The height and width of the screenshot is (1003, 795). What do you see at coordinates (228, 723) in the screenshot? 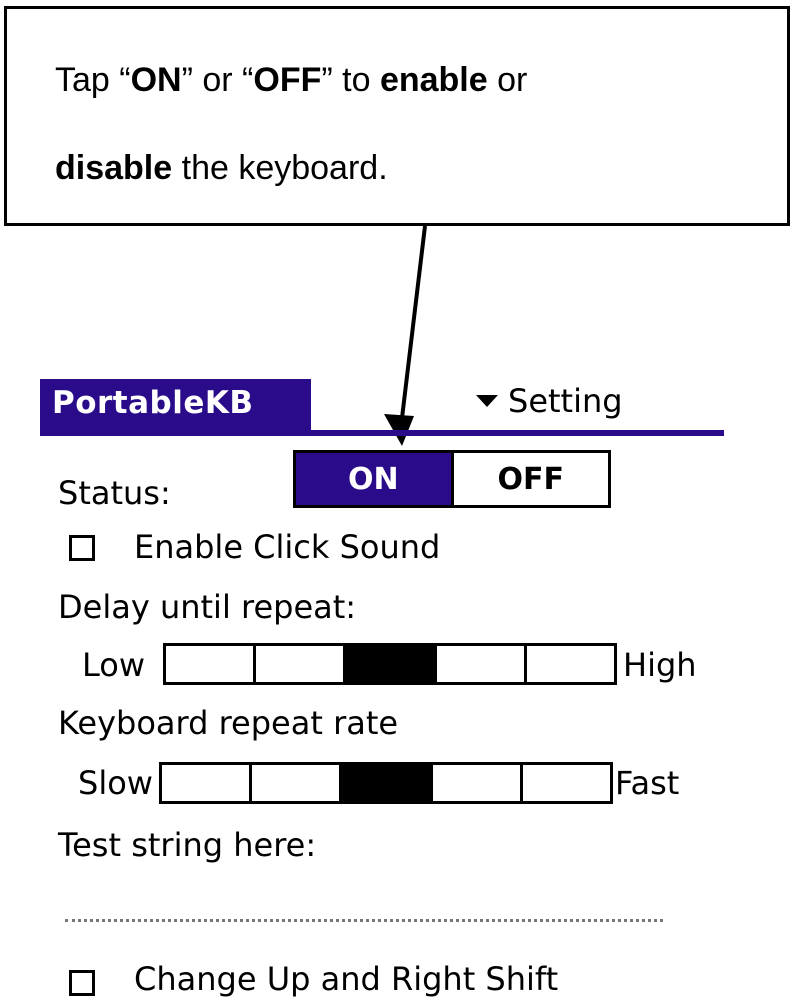
I see `repeat-rate-label: Keyboard repeat rate` at bounding box center [228, 723].